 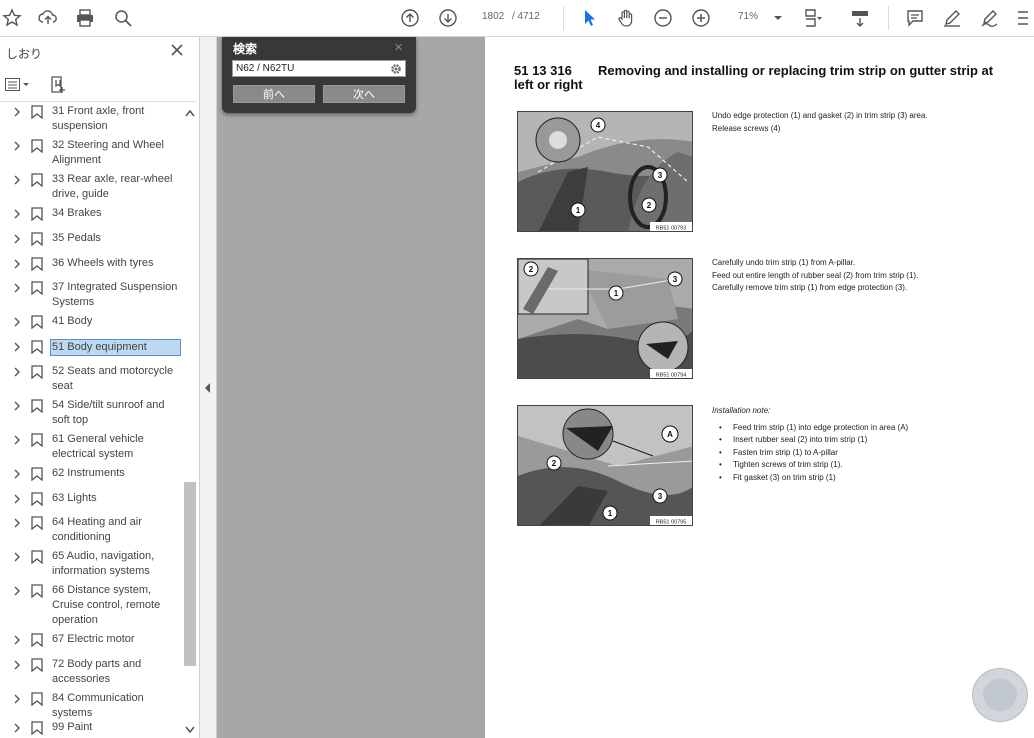 I want to click on bullet-item: Tighten screws of trim strip (1)., so click(x=862, y=465).